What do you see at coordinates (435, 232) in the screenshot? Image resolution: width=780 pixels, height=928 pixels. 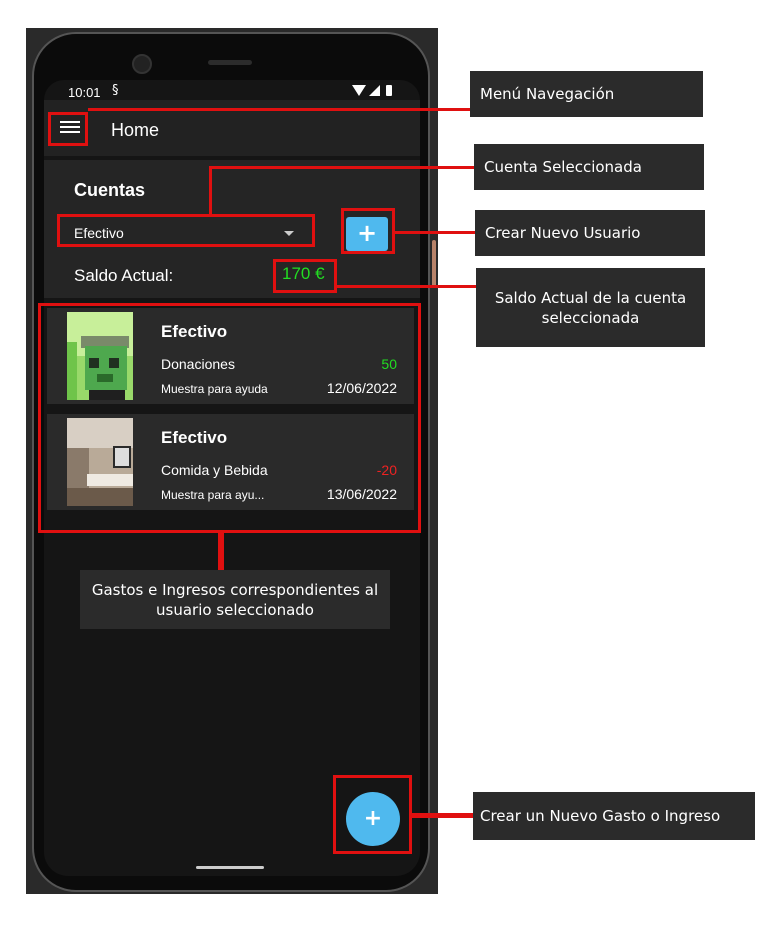 I see `new-user-connector` at bounding box center [435, 232].